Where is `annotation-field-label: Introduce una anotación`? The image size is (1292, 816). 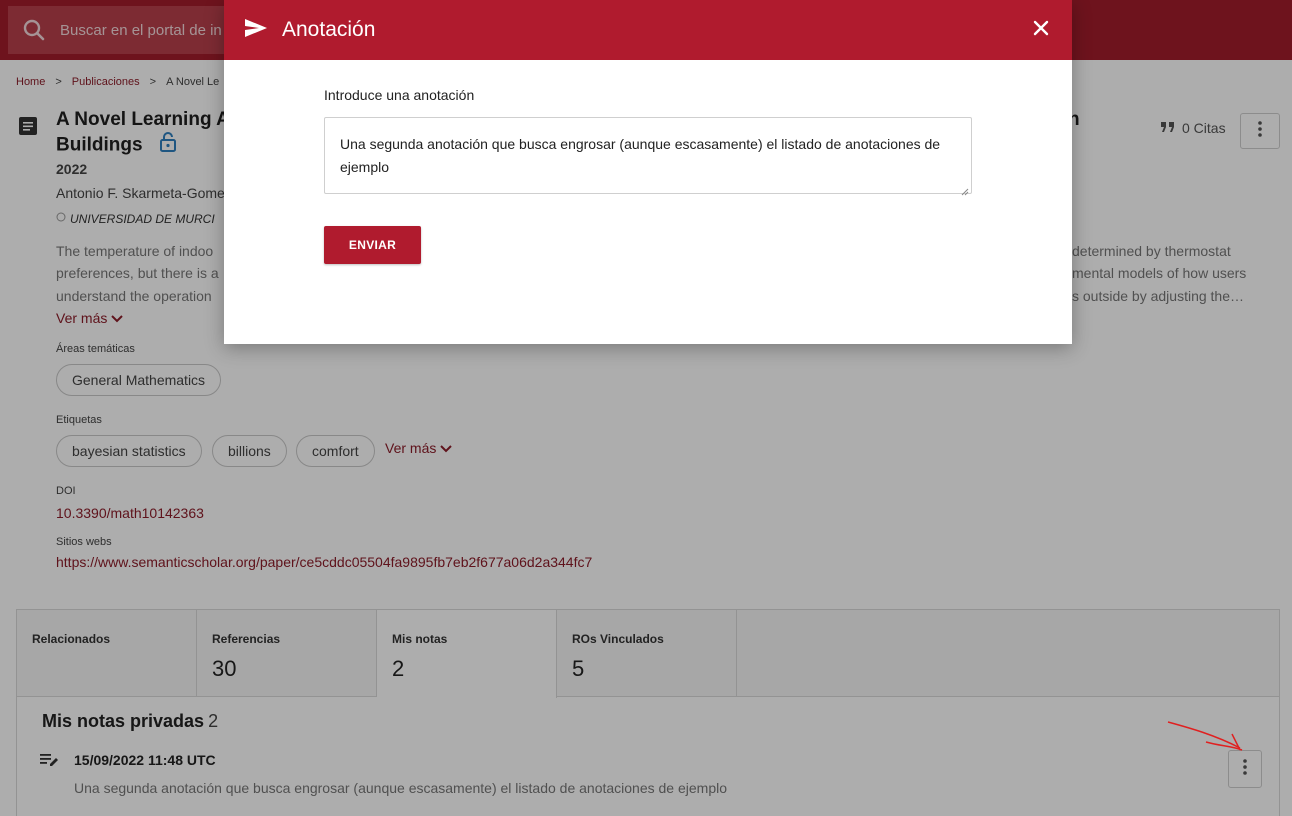 annotation-field-label: Introduce una anotación is located at coordinates (399, 95).